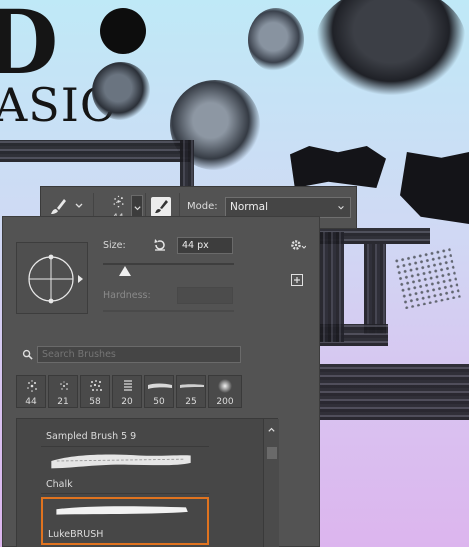 This screenshot has width=469, height=547. I want to click on size-input: 44 px, so click(205, 245).